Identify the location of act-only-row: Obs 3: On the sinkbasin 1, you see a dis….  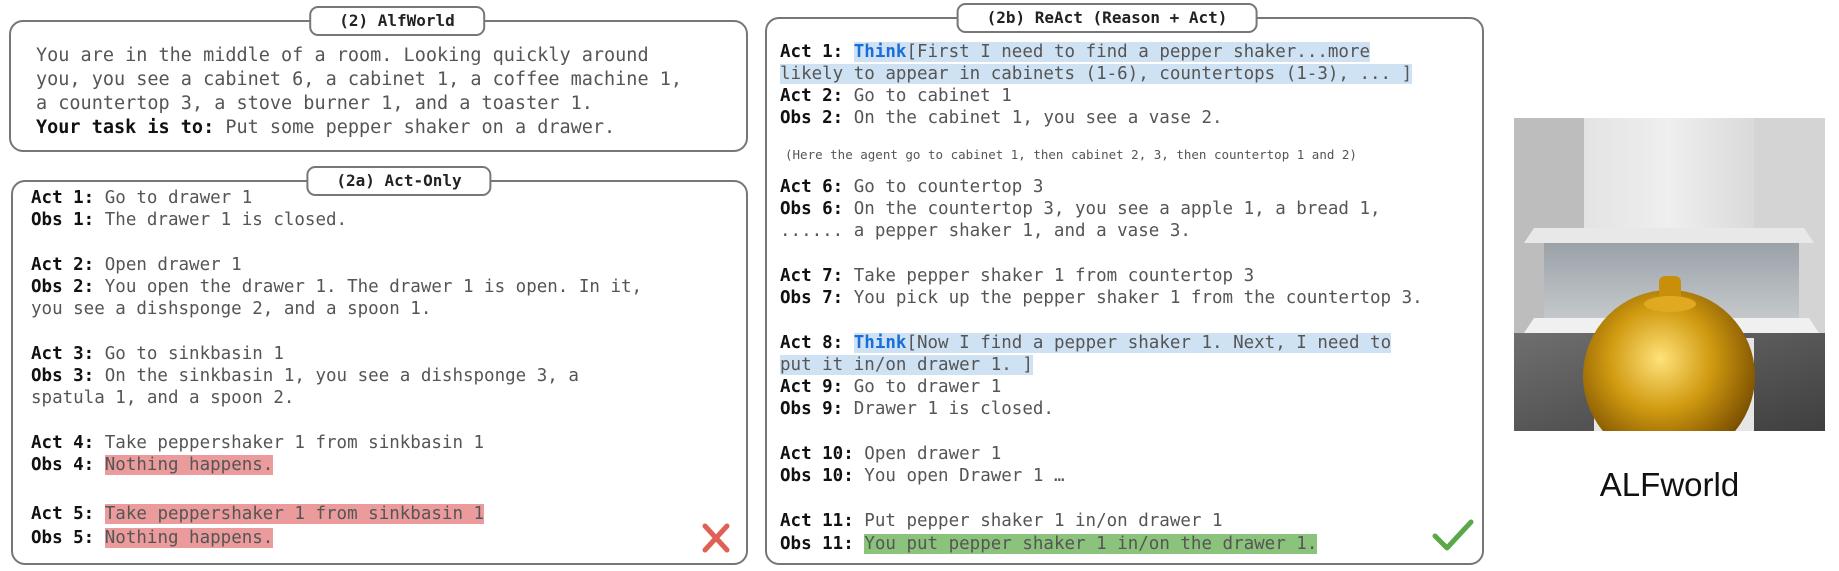
(305, 376).